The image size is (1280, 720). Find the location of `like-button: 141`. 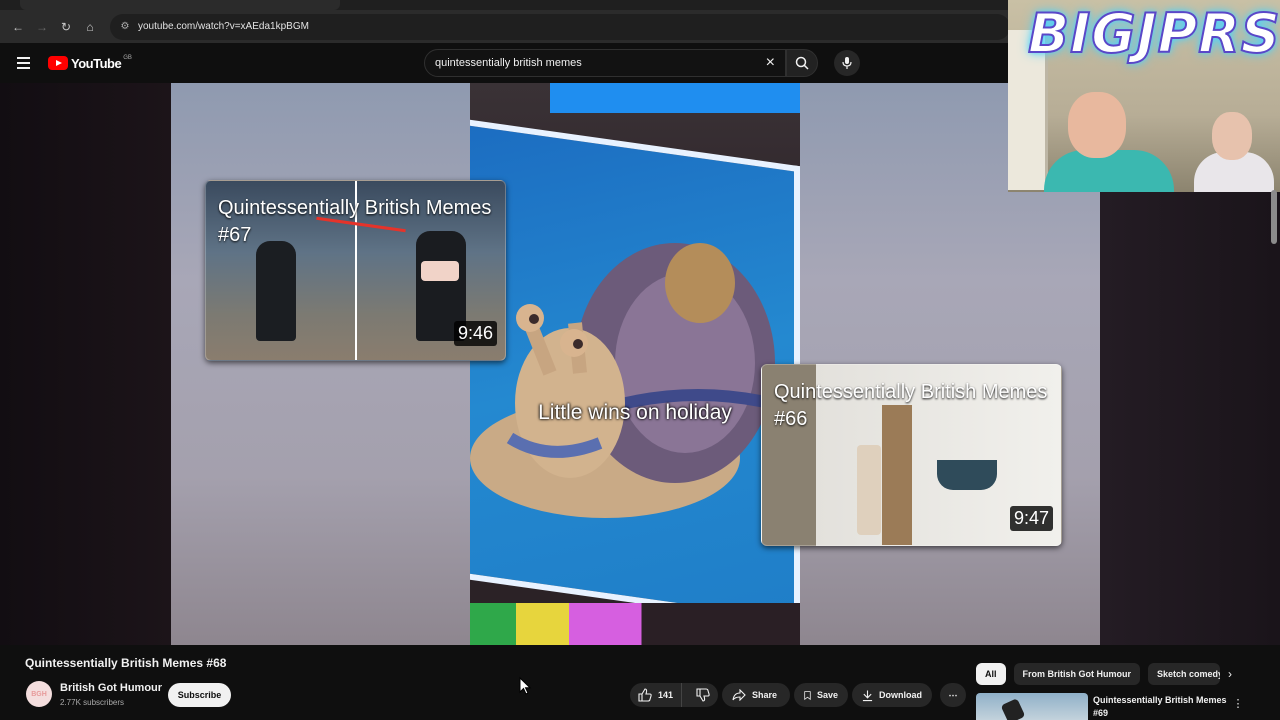

like-button: 141 is located at coordinates (656, 695).